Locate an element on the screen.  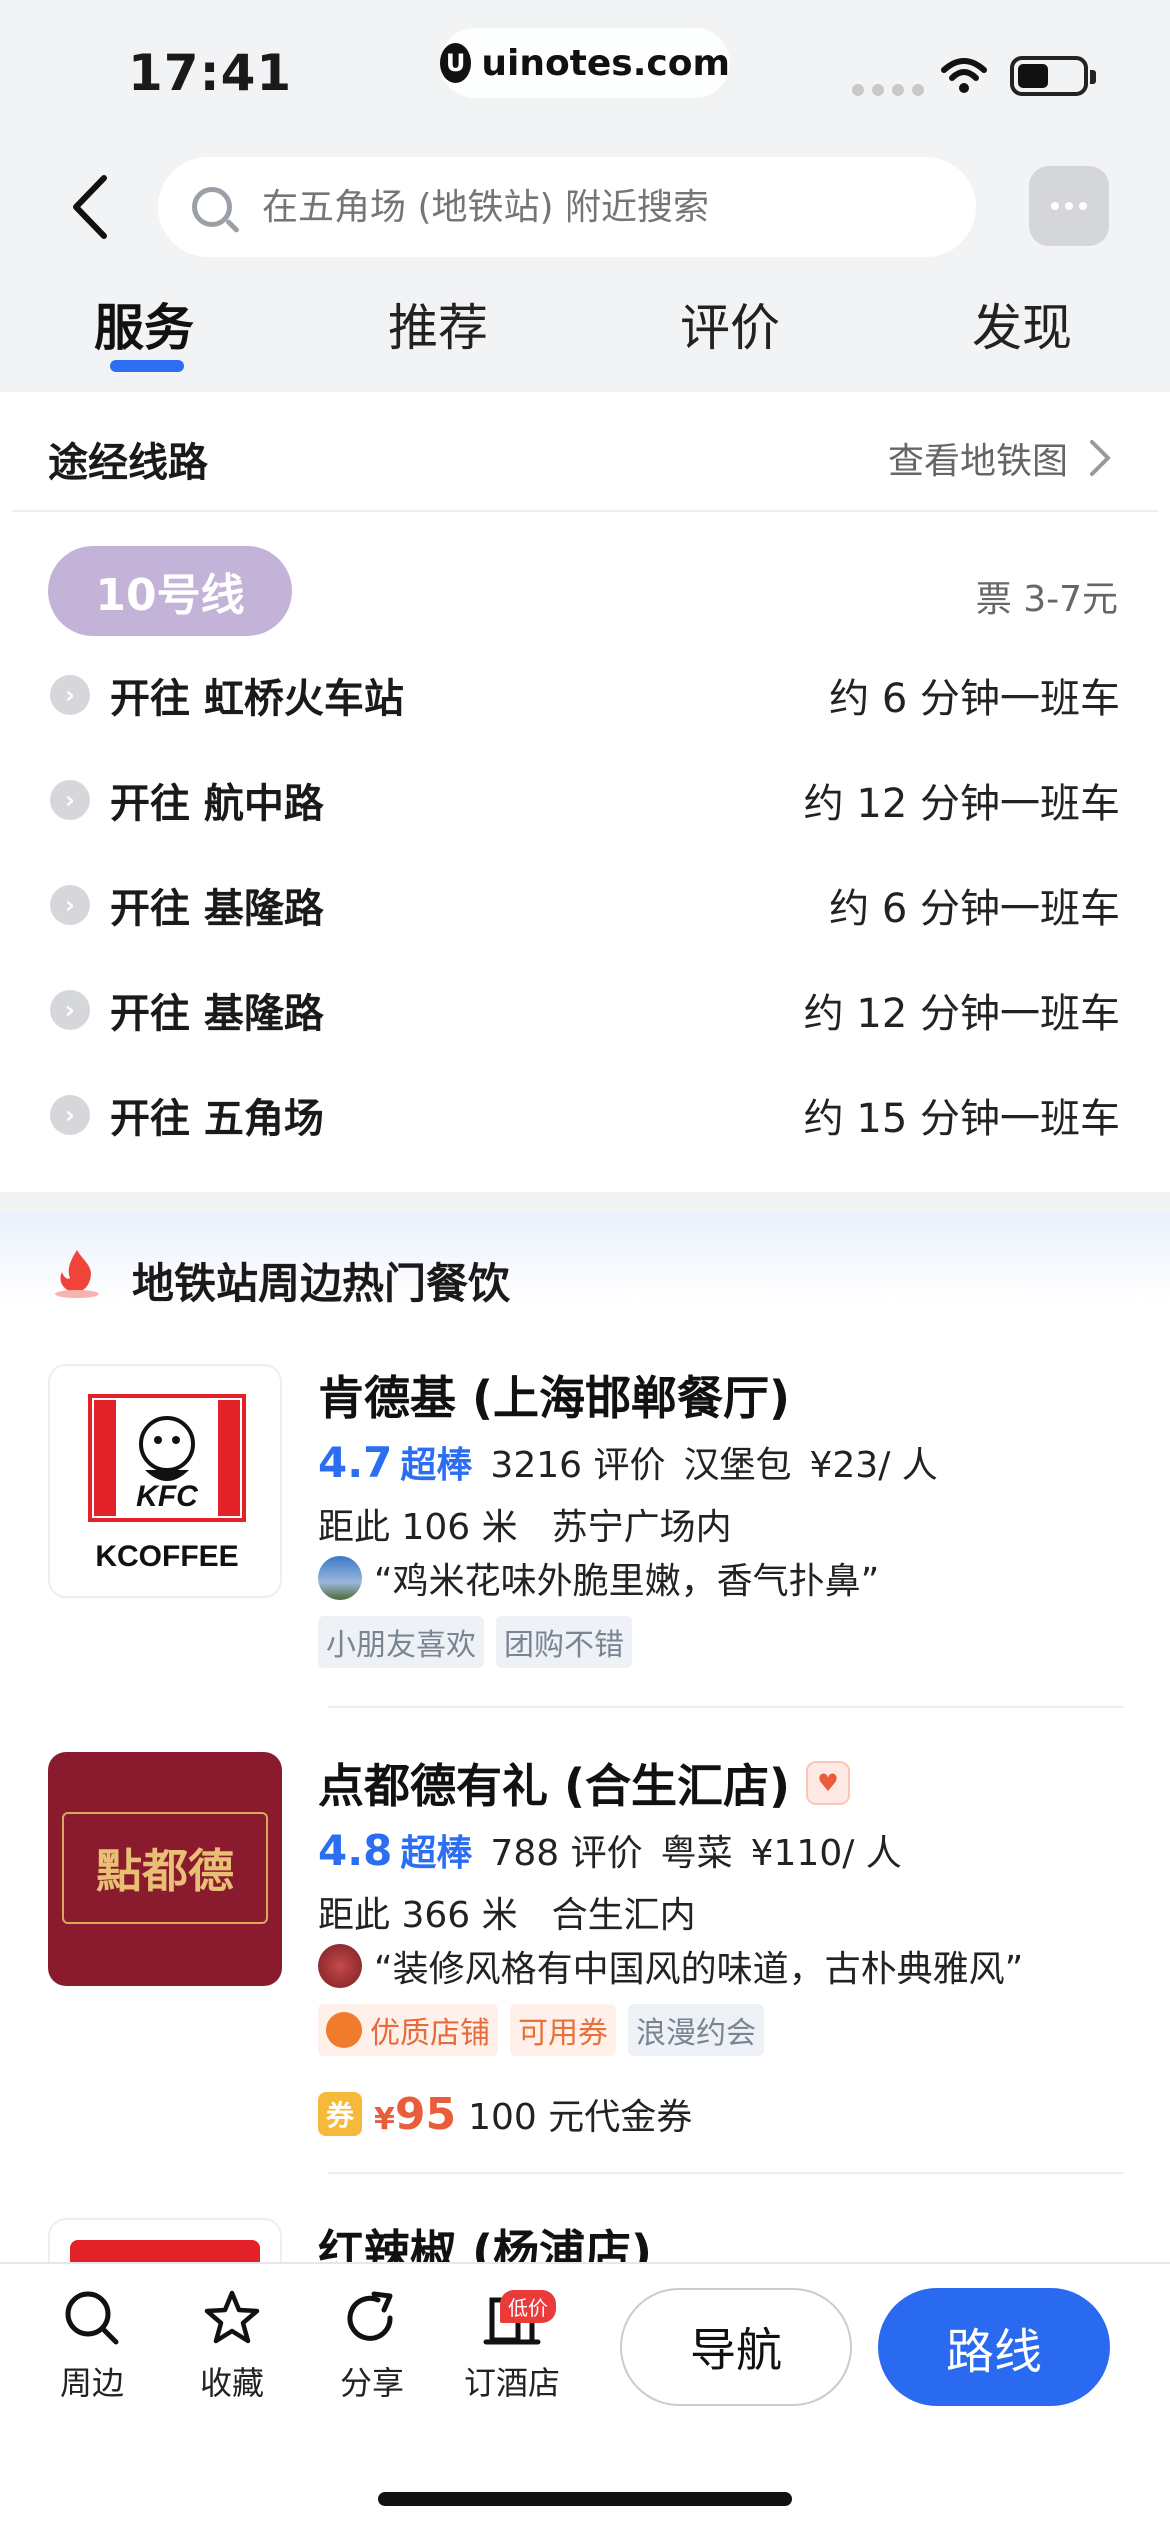
watermark-logo-icon: U is located at coordinates (456, 63).